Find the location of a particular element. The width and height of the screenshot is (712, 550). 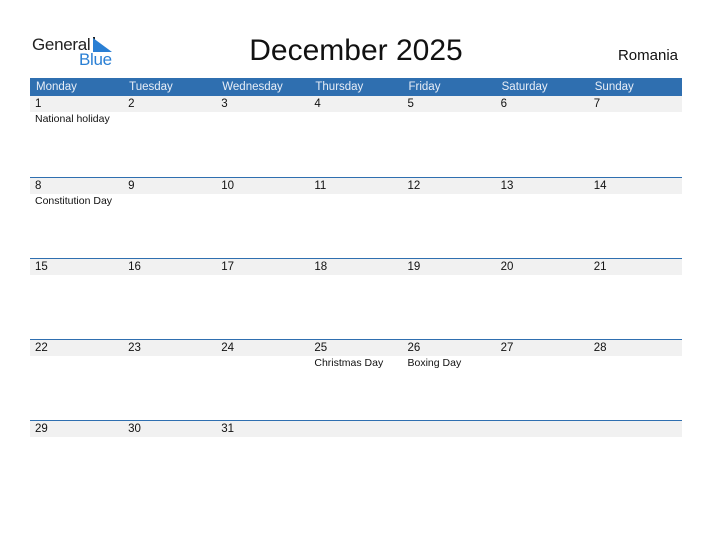

day-cell: 23 is located at coordinates (169, 354).